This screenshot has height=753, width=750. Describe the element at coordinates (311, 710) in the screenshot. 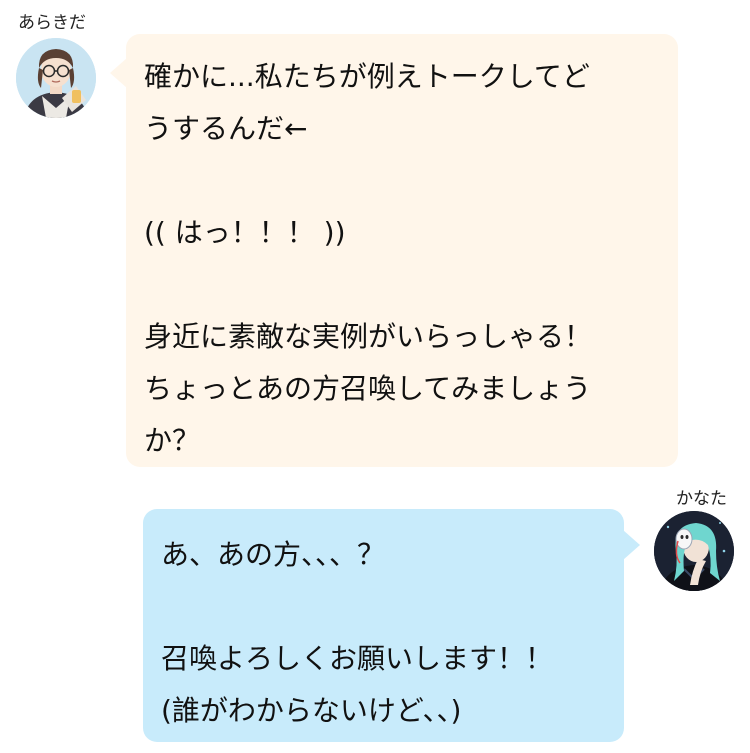

I see `message-line: (誰がわからないけど、、)` at that location.